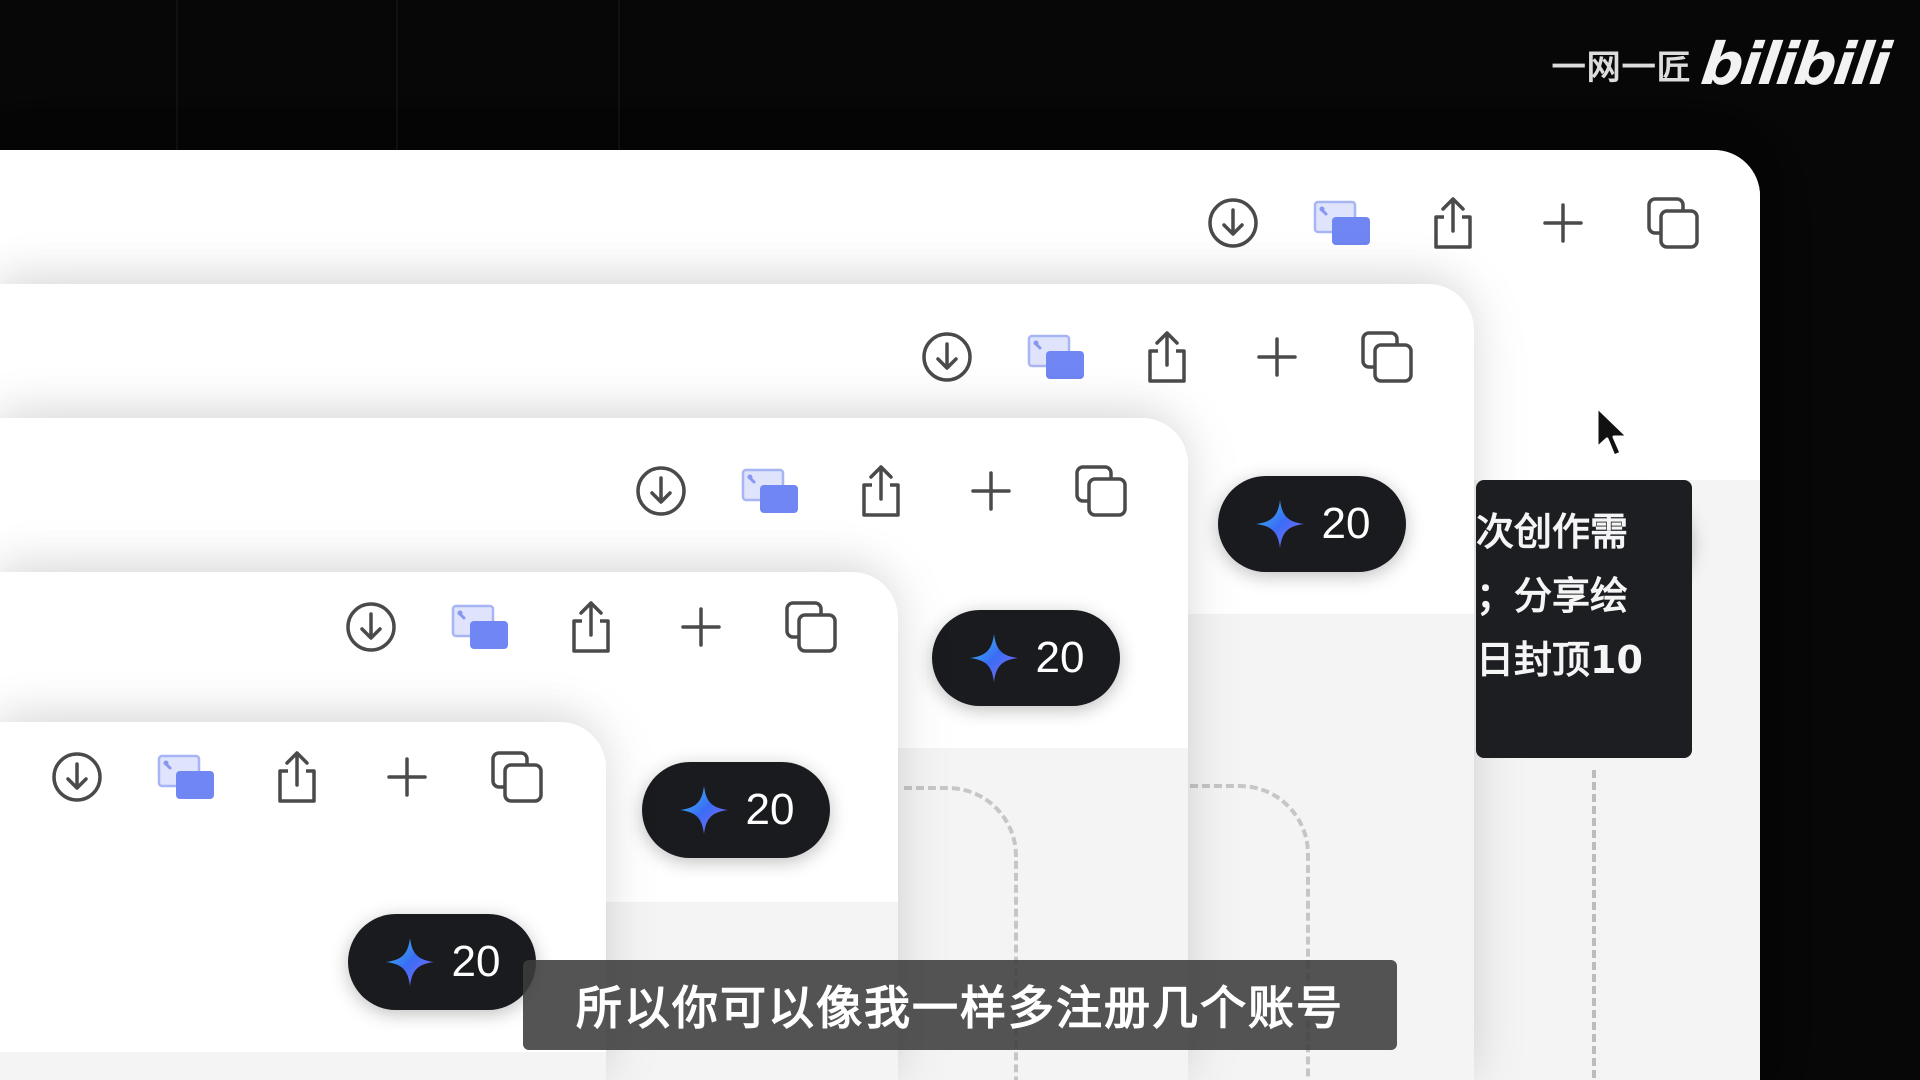 Image resolution: width=1920 pixels, height=1080 pixels. Describe the element at coordinates (1584, 619) in the screenshot. I see `credits-tooltip: 次创作需 ；分享绘 日封顶10` at that location.